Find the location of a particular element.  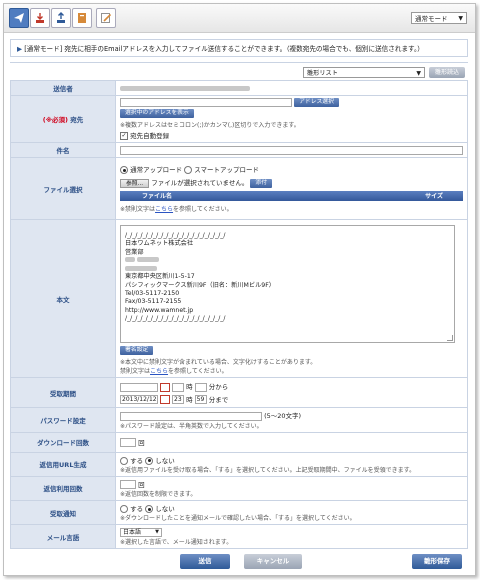

smart-upload-label: スマートアップロード is located at coordinates (227, 170).